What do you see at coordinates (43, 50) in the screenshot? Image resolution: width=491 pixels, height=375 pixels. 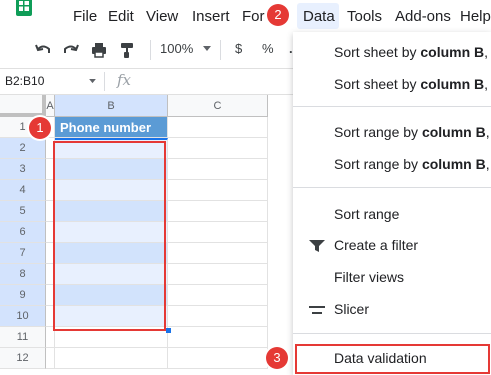 I see `undo-icon` at bounding box center [43, 50].